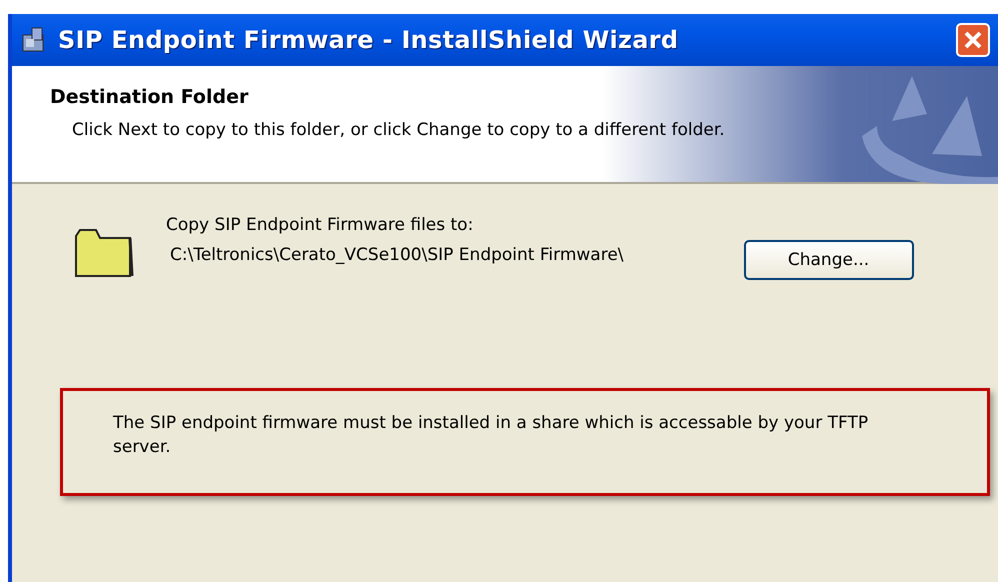 The height and width of the screenshot is (582, 998). What do you see at coordinates (368, 40) in the screenshot?
I see `window-title: SIP Endpoint Firmware - InstallShield Wizard` at bounding box center [368, 40].